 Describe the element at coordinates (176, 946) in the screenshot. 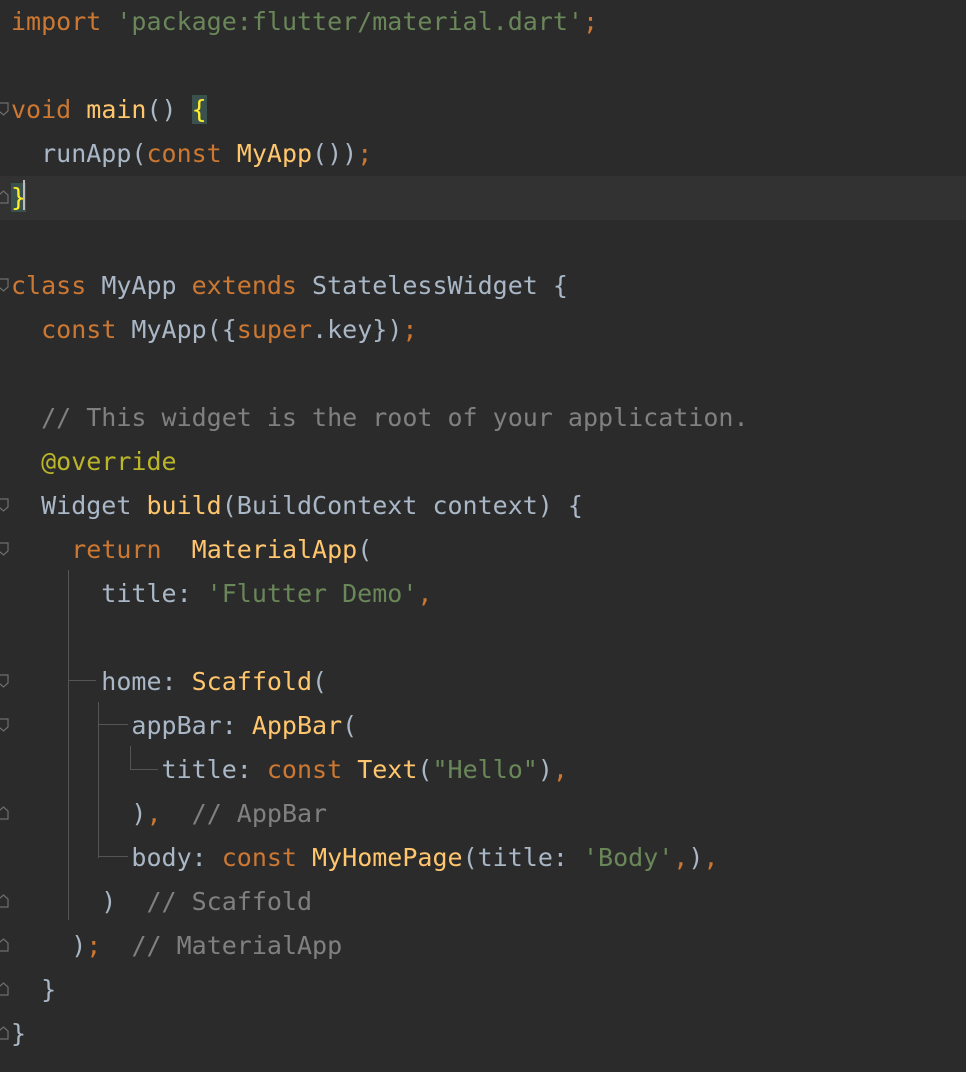

I see `code-text: ); // MaterialApp` at that location.